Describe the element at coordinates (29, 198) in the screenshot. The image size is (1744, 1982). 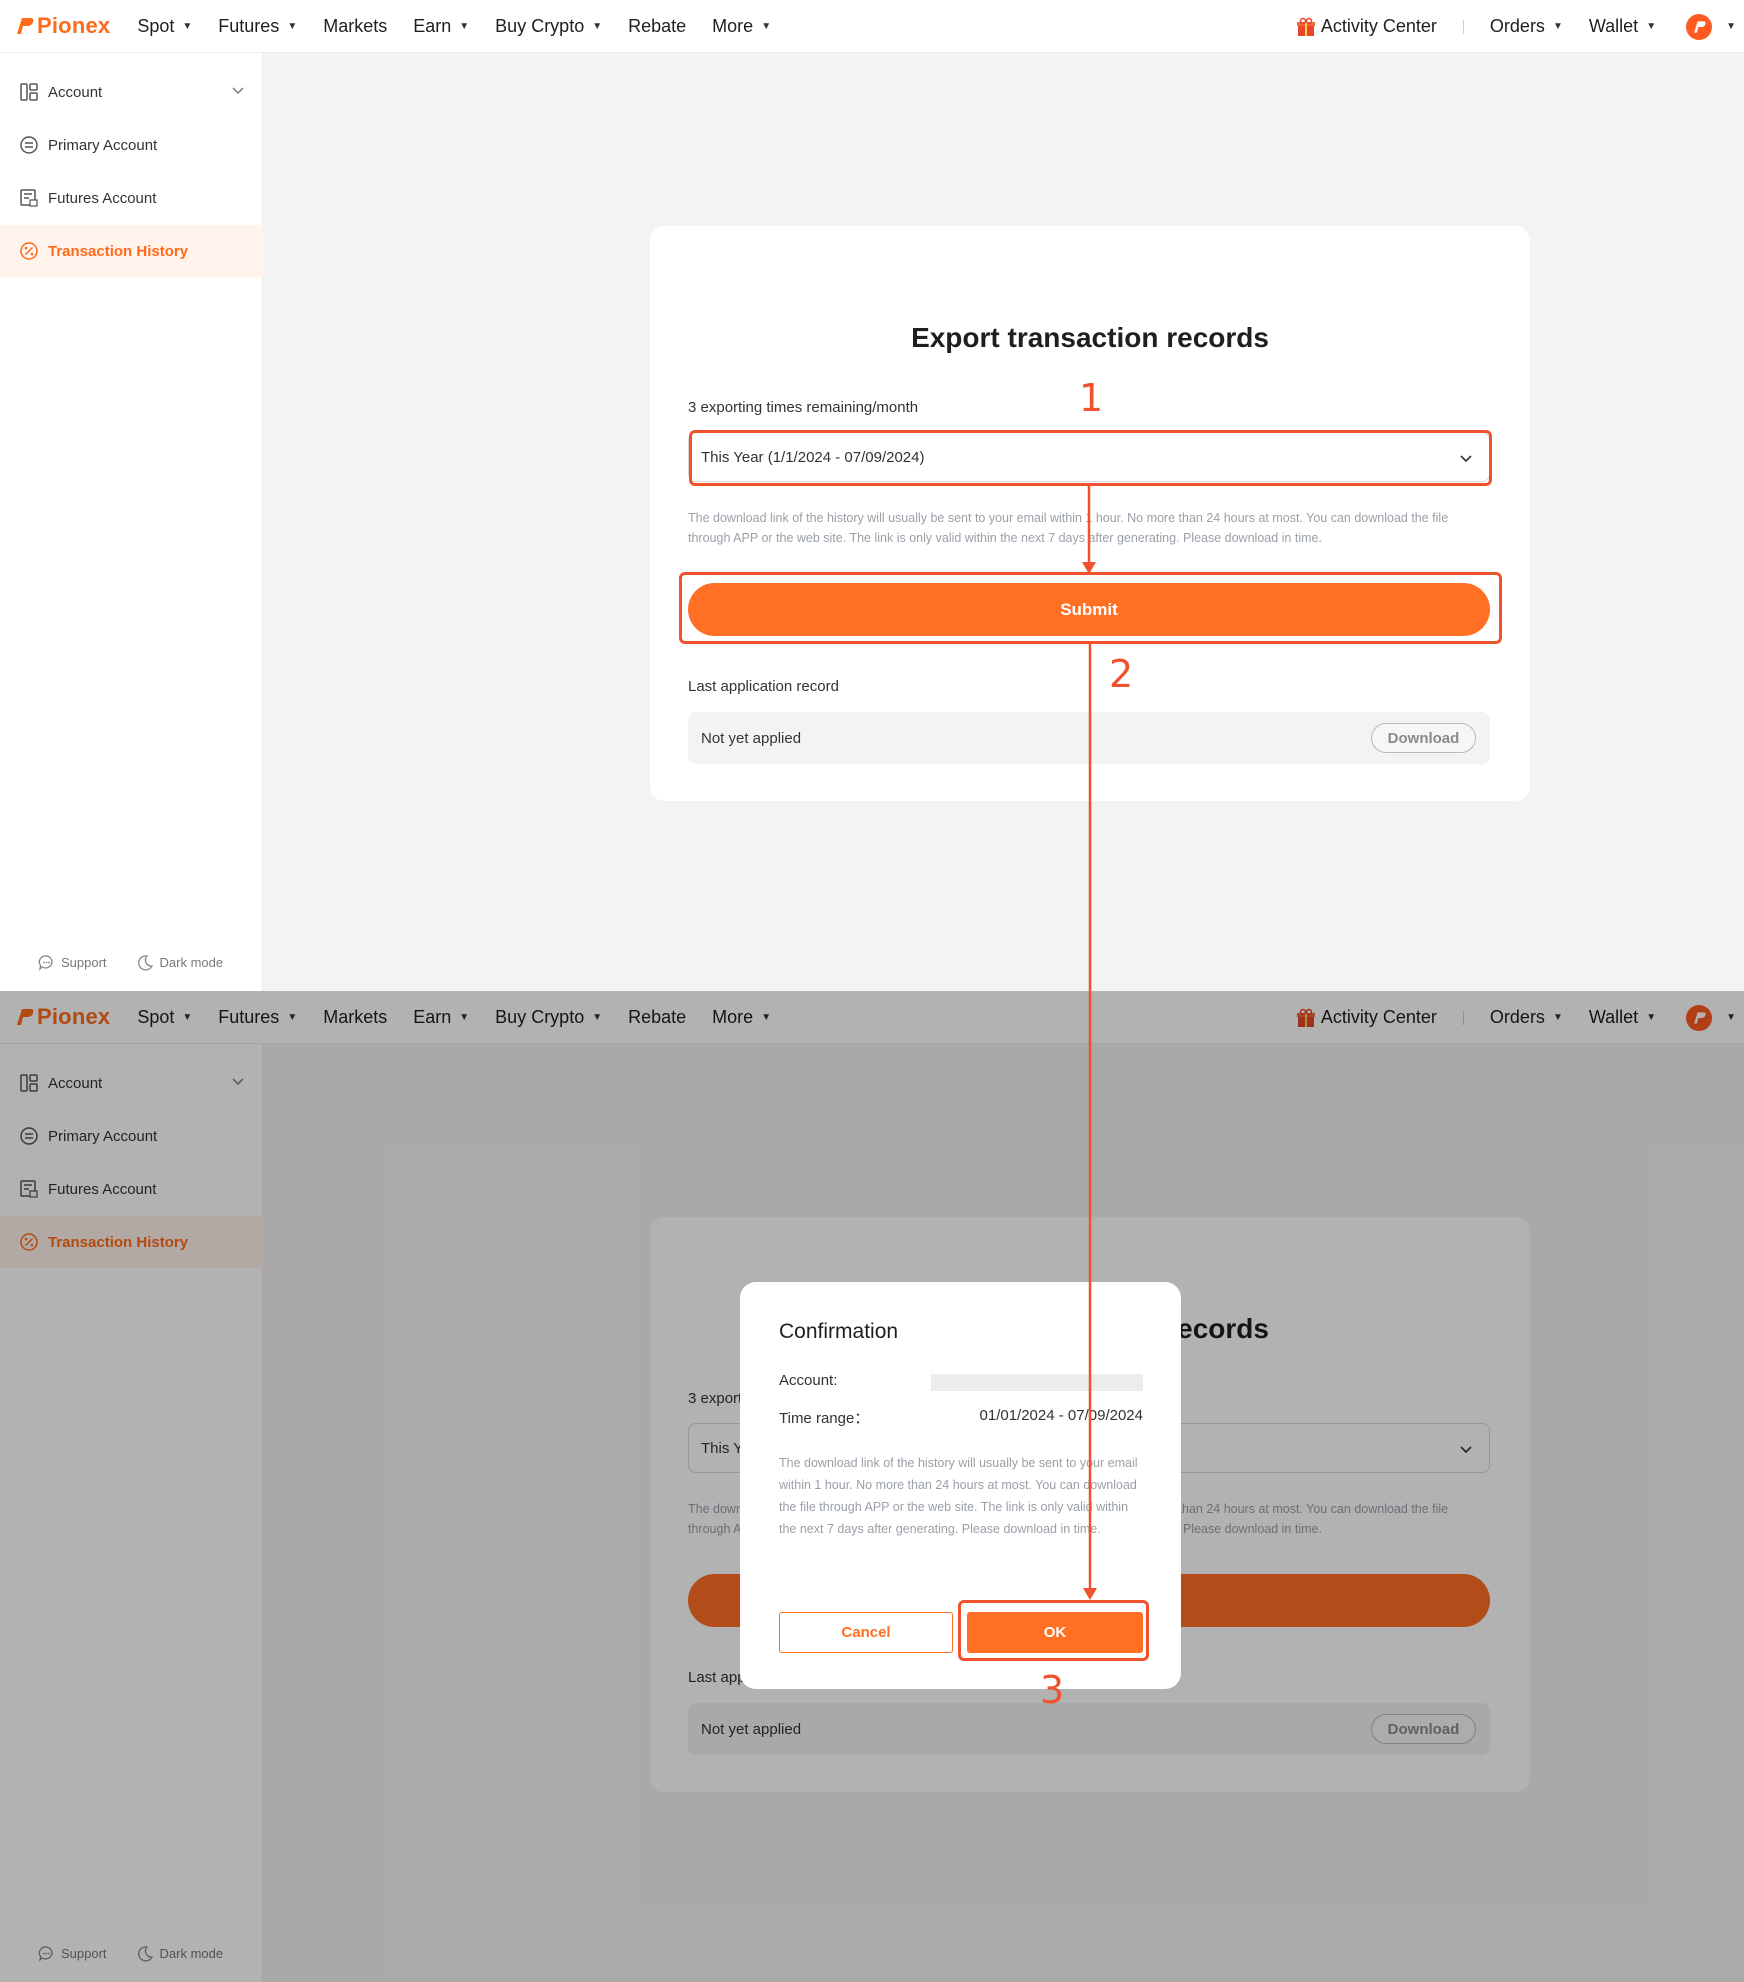
I see `futures-account-icon` at that location.